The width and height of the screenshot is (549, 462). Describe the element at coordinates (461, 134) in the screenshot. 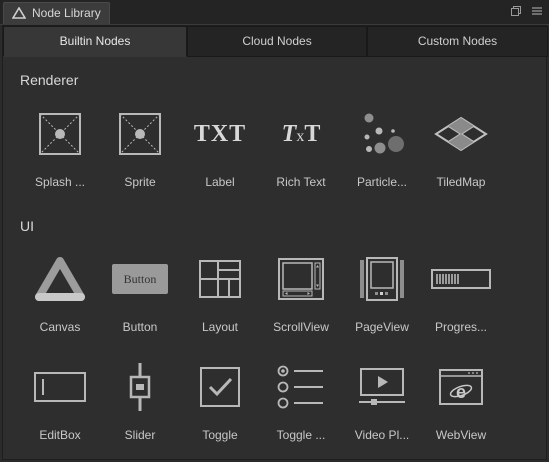

I see `tiledmap-icon` at that location.